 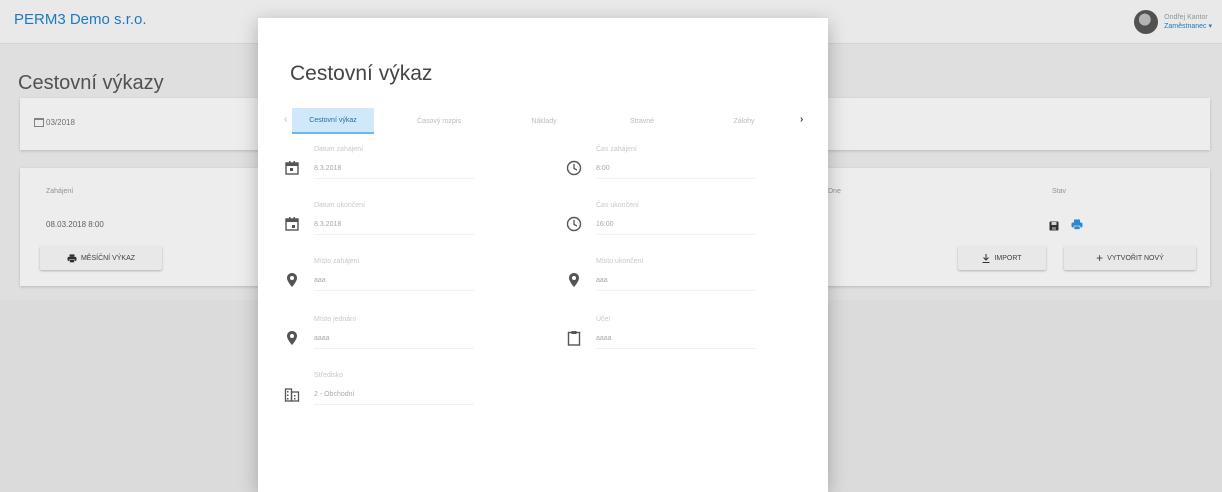 I want to click on visit-place-field: Místo jednání aaaa, so click(x=384, y=336).